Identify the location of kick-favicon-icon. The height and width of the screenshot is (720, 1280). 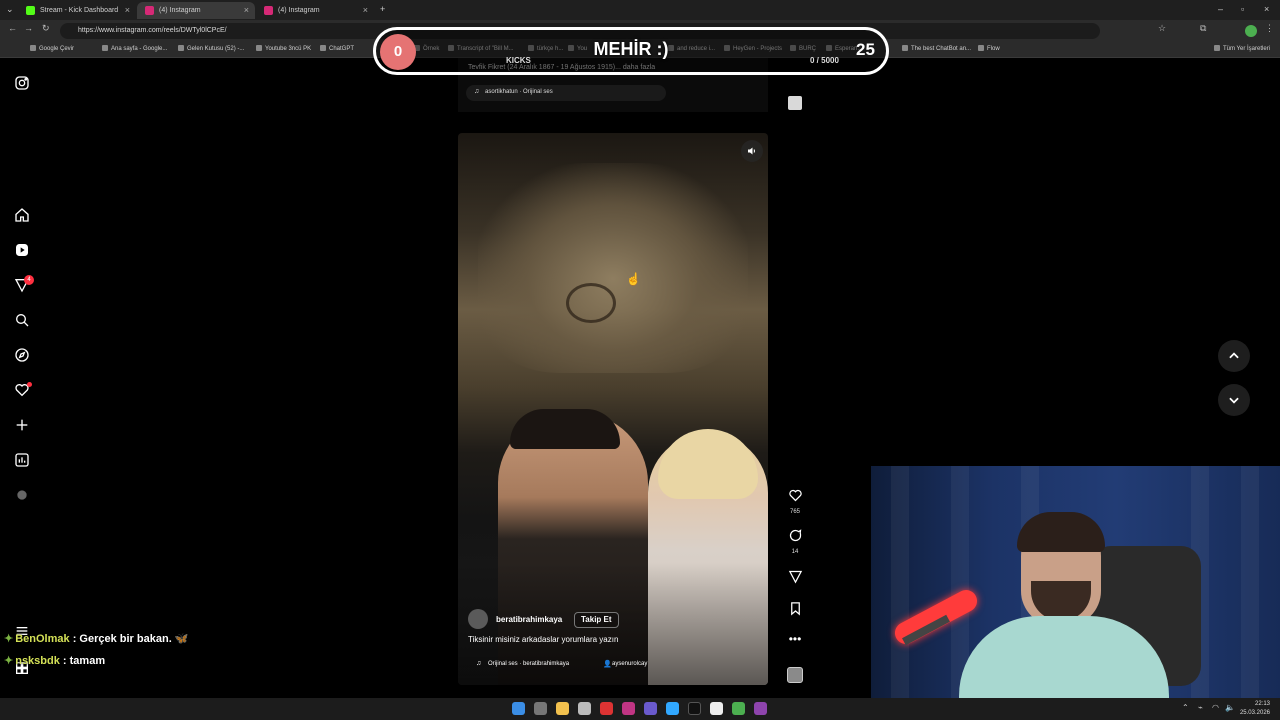
(30, 10).